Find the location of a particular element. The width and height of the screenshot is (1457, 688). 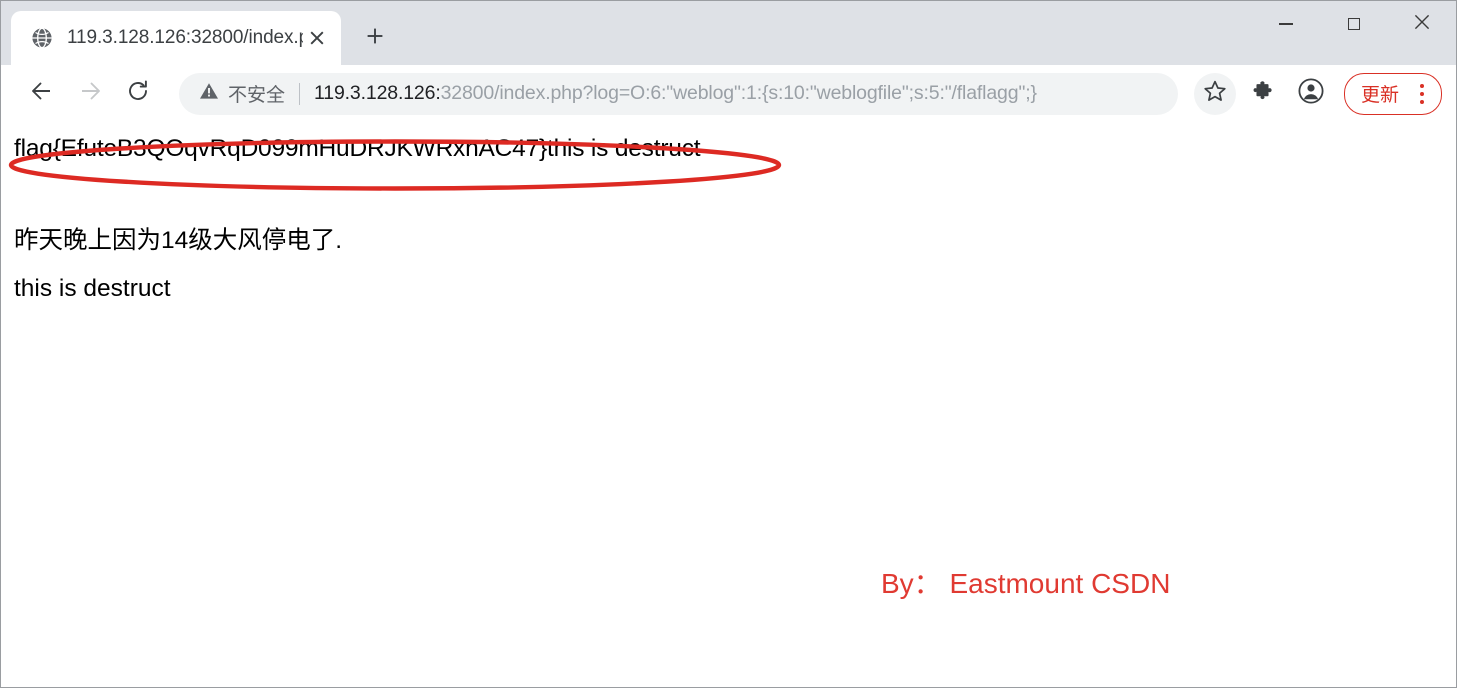

minimize-icon is located at coordinates (1286, 24).